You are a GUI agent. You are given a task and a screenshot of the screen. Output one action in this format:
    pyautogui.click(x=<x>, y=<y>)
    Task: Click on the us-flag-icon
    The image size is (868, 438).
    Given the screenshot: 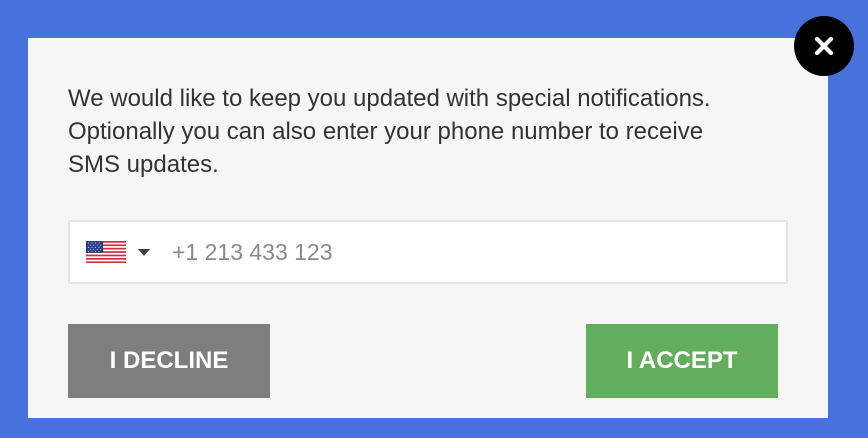 What is the action you would take?
    pyautogui.click(x=106, y=252)
    